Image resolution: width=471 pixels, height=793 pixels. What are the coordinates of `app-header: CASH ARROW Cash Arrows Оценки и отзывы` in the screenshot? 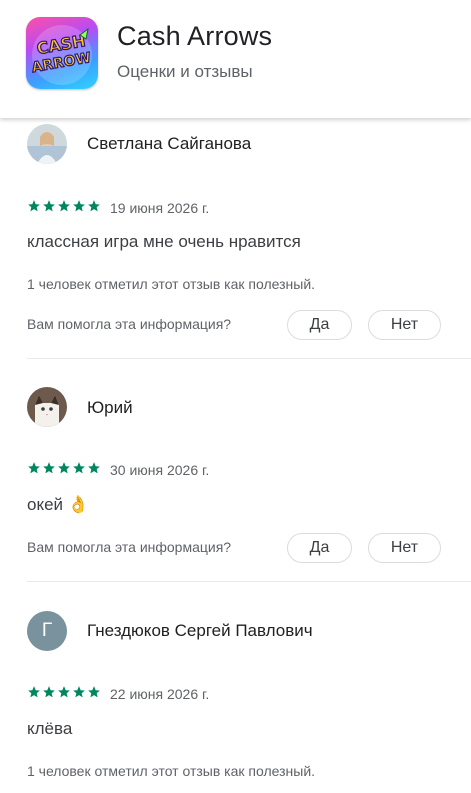 It's located at (235, 59).